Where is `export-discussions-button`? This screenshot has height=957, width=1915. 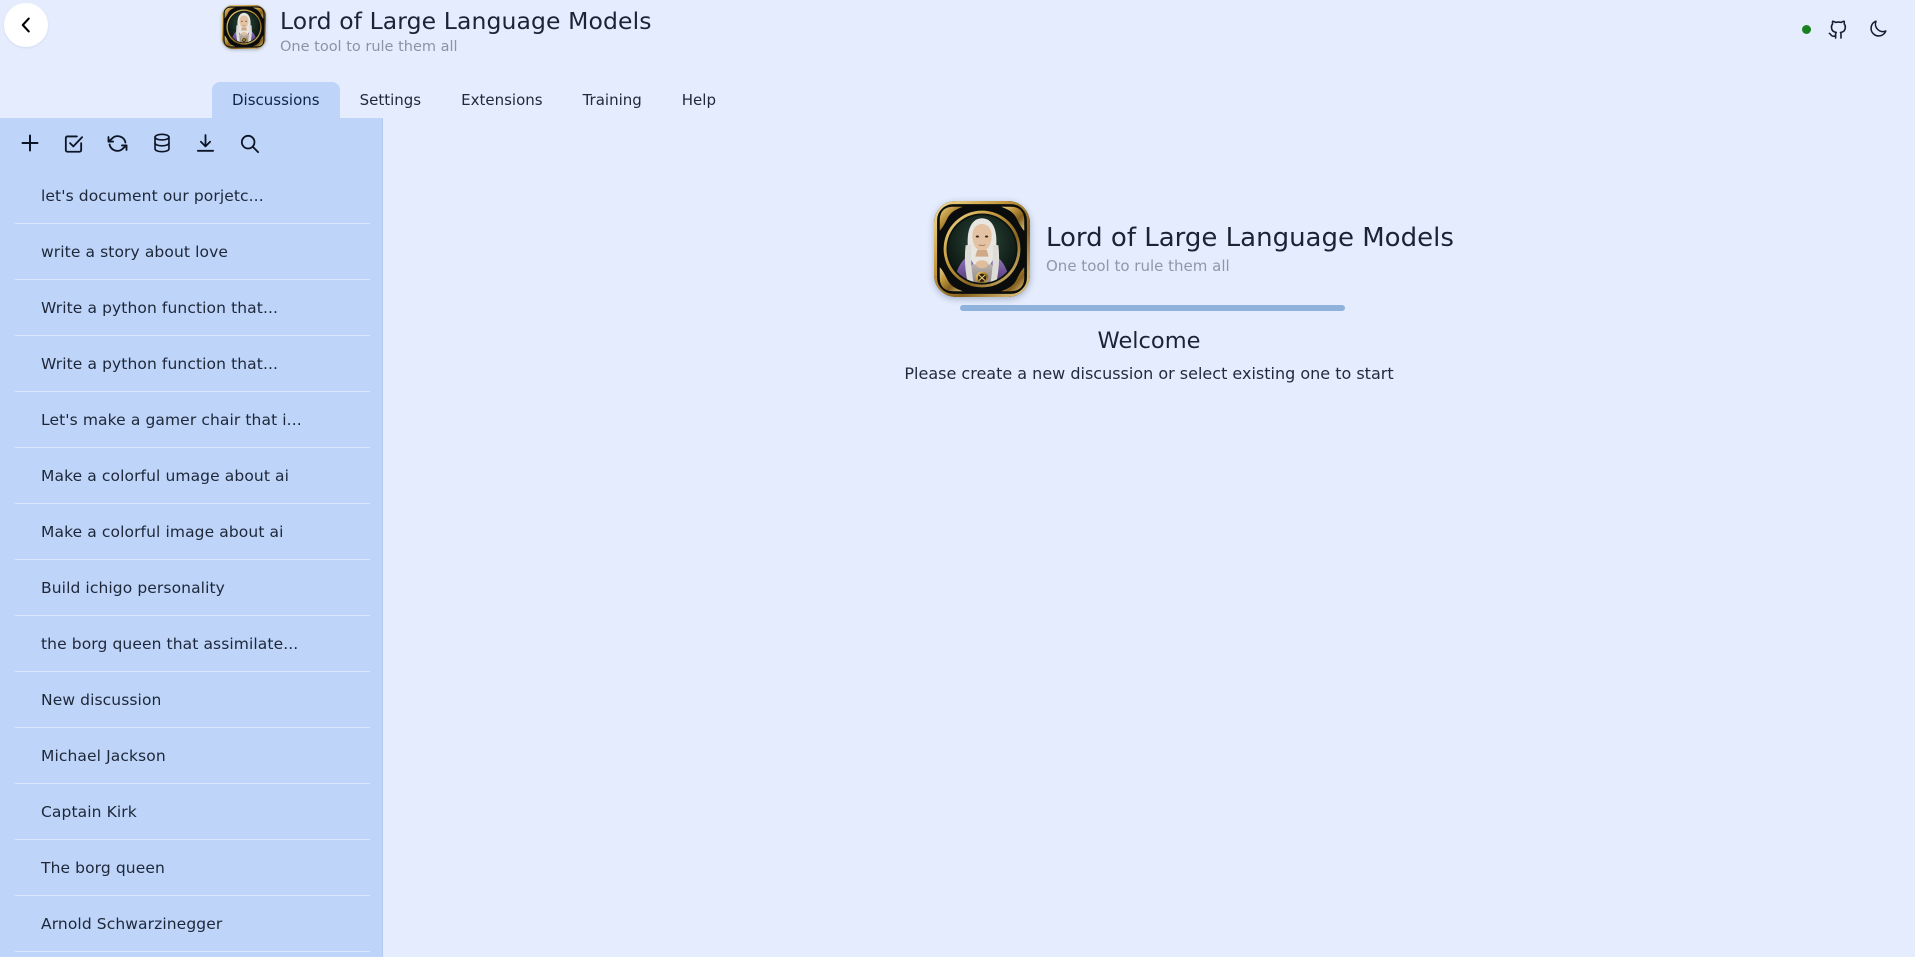 export-discussions-button is located at coordinates (205, 143).